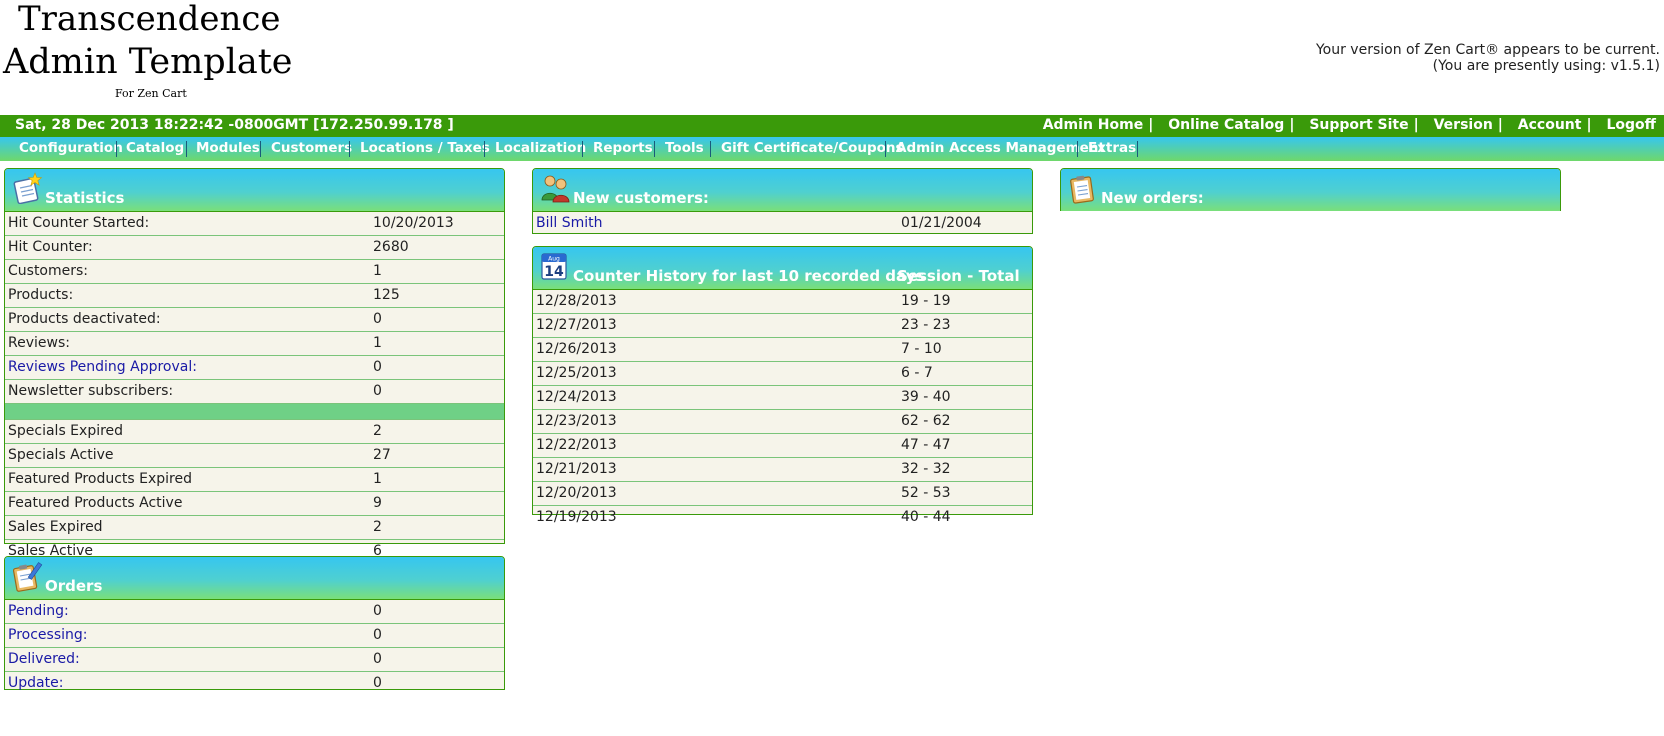 The height and width of the screenshot is (736, 1664). What do you see at coordinates (254, 432) in the screenshot?
I see `stat-row: Specials Expired 2` at bounding box center [254, 432].